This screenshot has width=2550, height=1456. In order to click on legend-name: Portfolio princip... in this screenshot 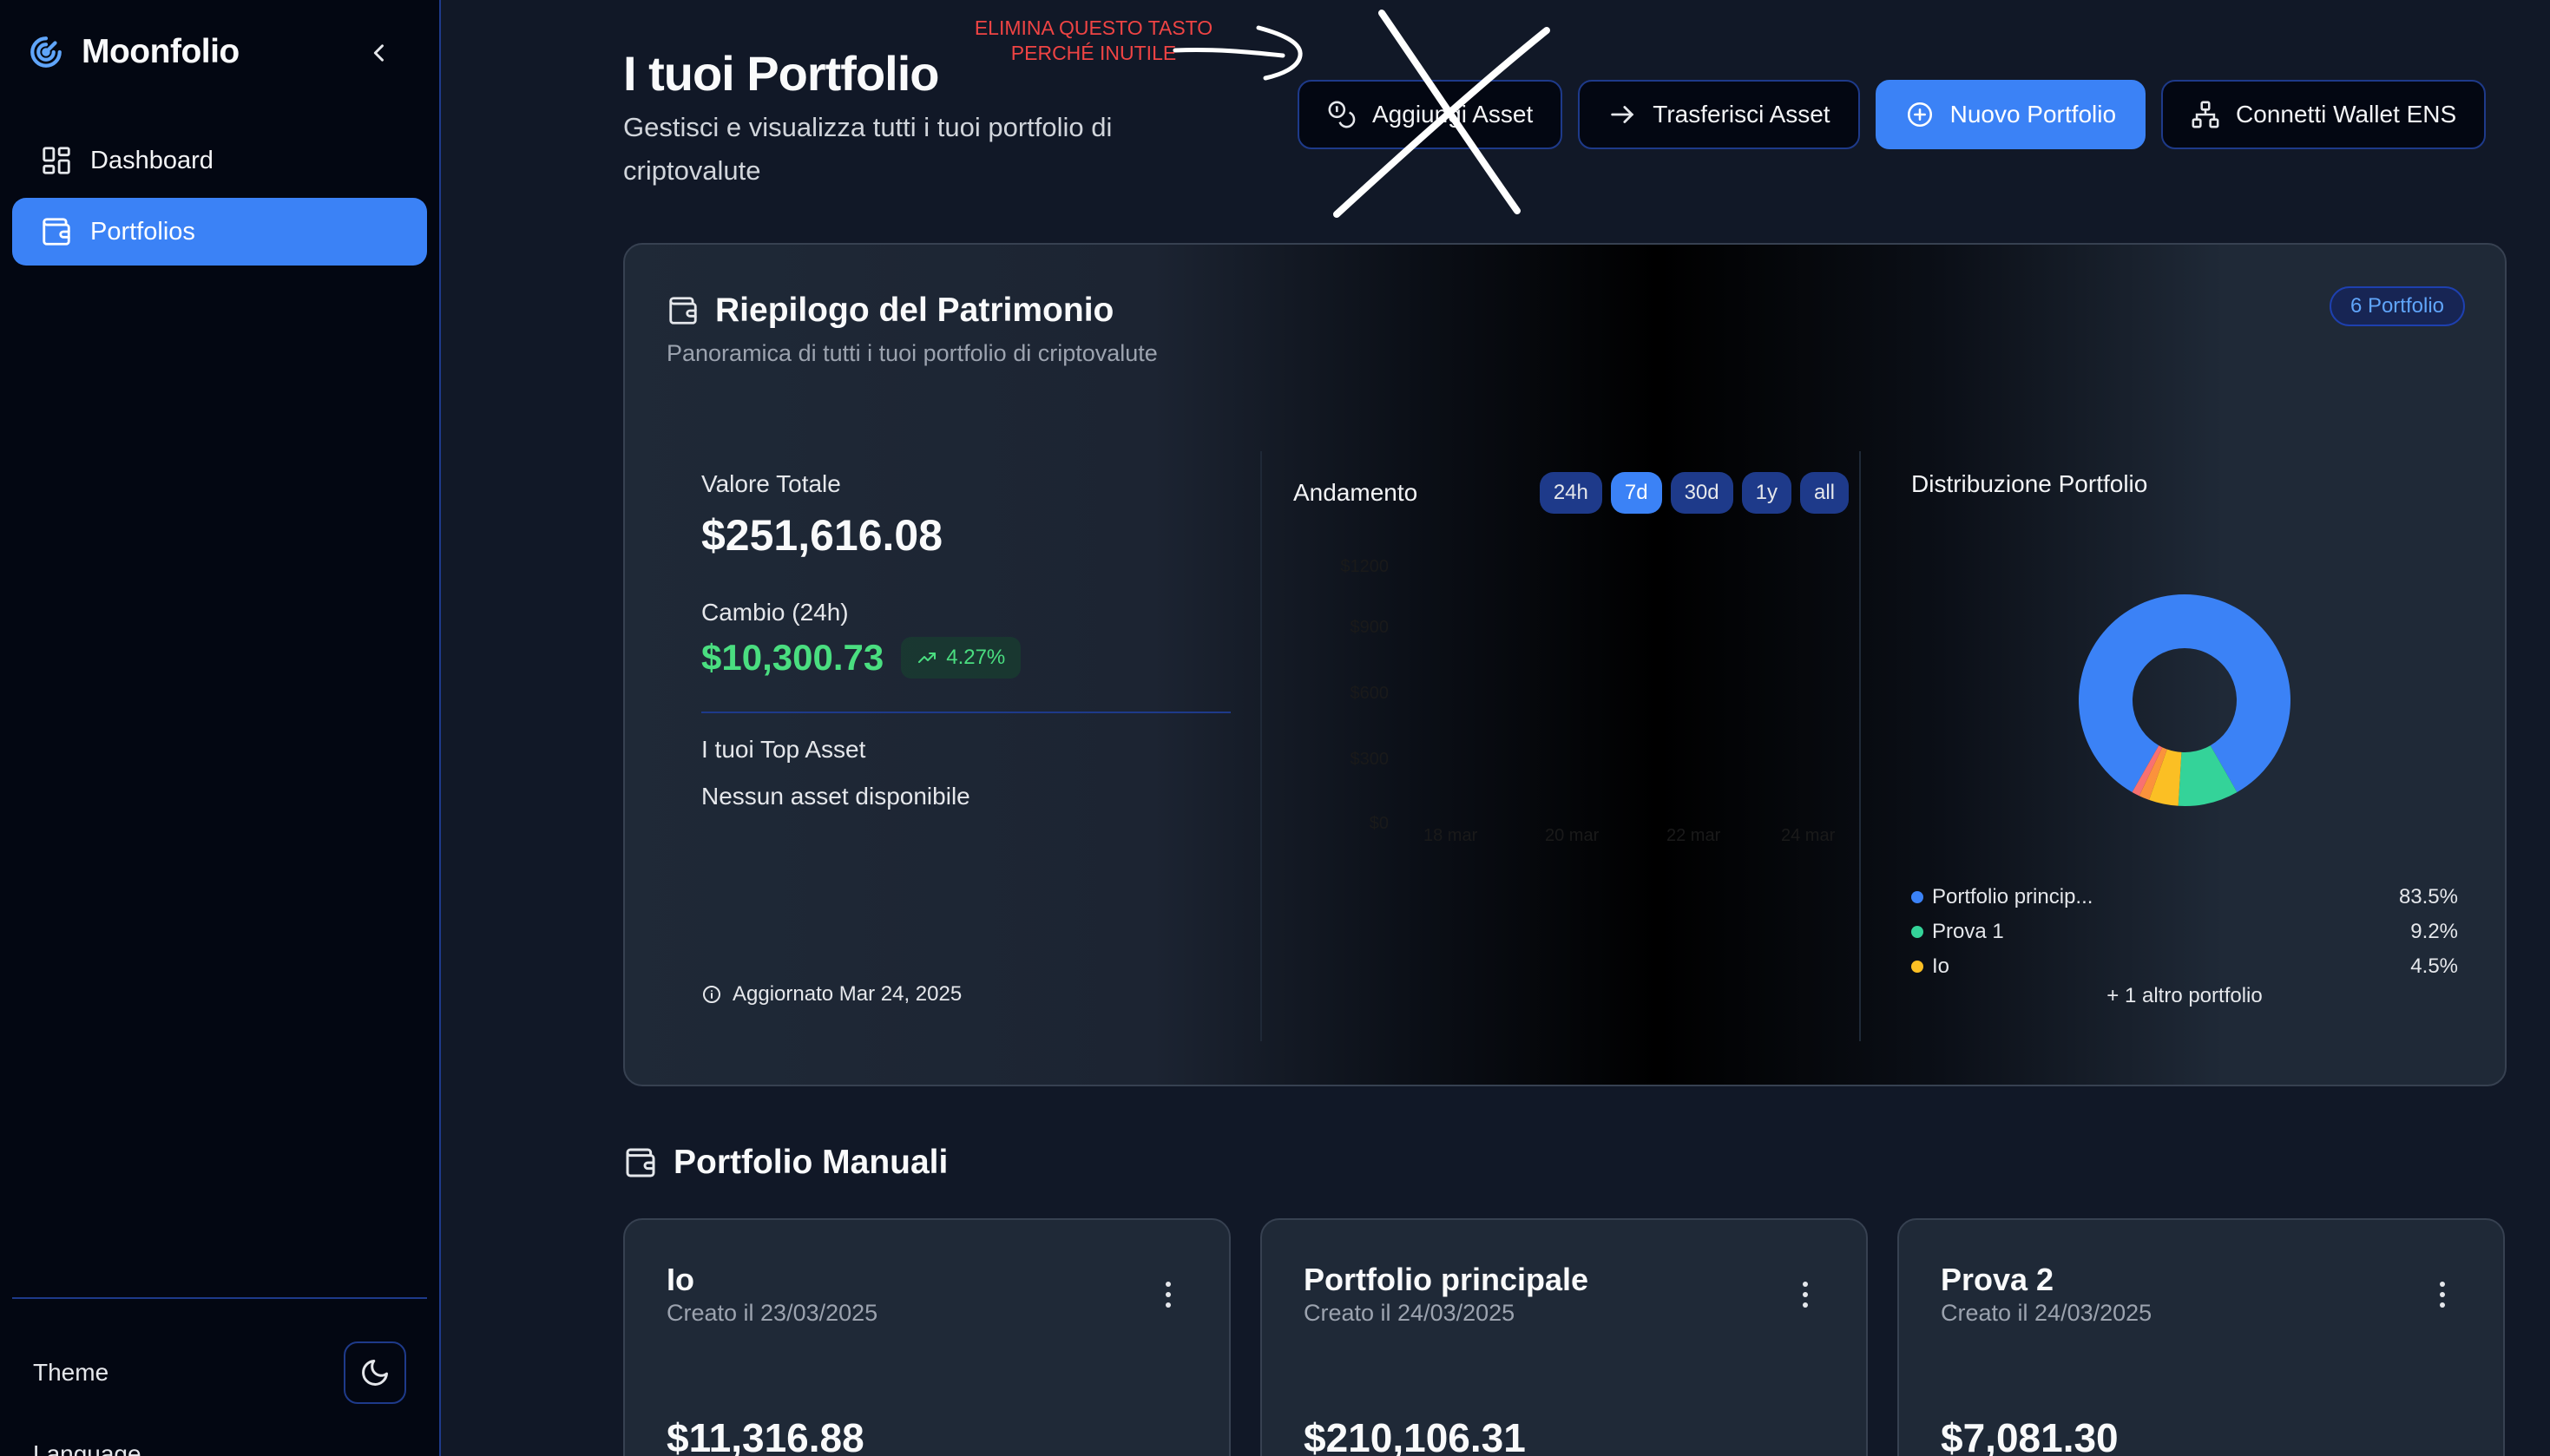, I will do `click(2012, 896)`.